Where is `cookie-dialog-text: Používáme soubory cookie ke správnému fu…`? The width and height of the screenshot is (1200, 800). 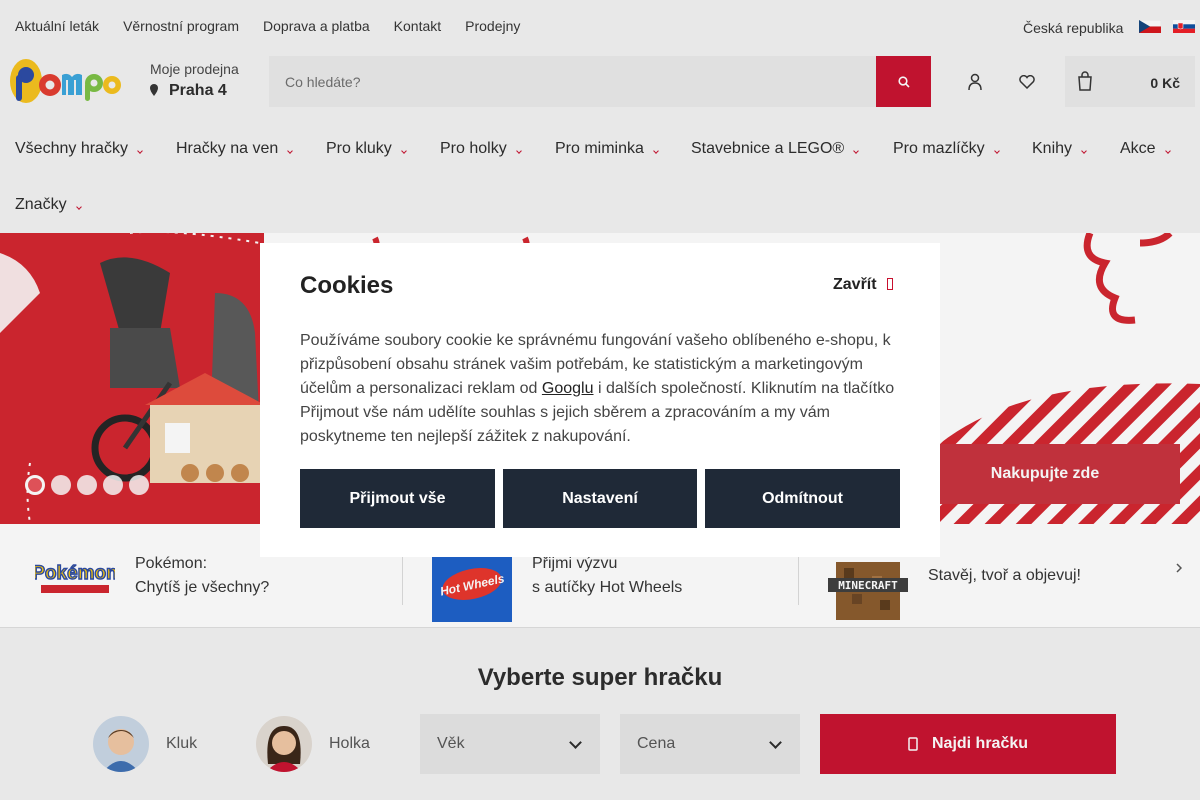 cookie-dialog-text: Používáme soubory cookie ke správnému fu… is located at coordinates (605, 389).